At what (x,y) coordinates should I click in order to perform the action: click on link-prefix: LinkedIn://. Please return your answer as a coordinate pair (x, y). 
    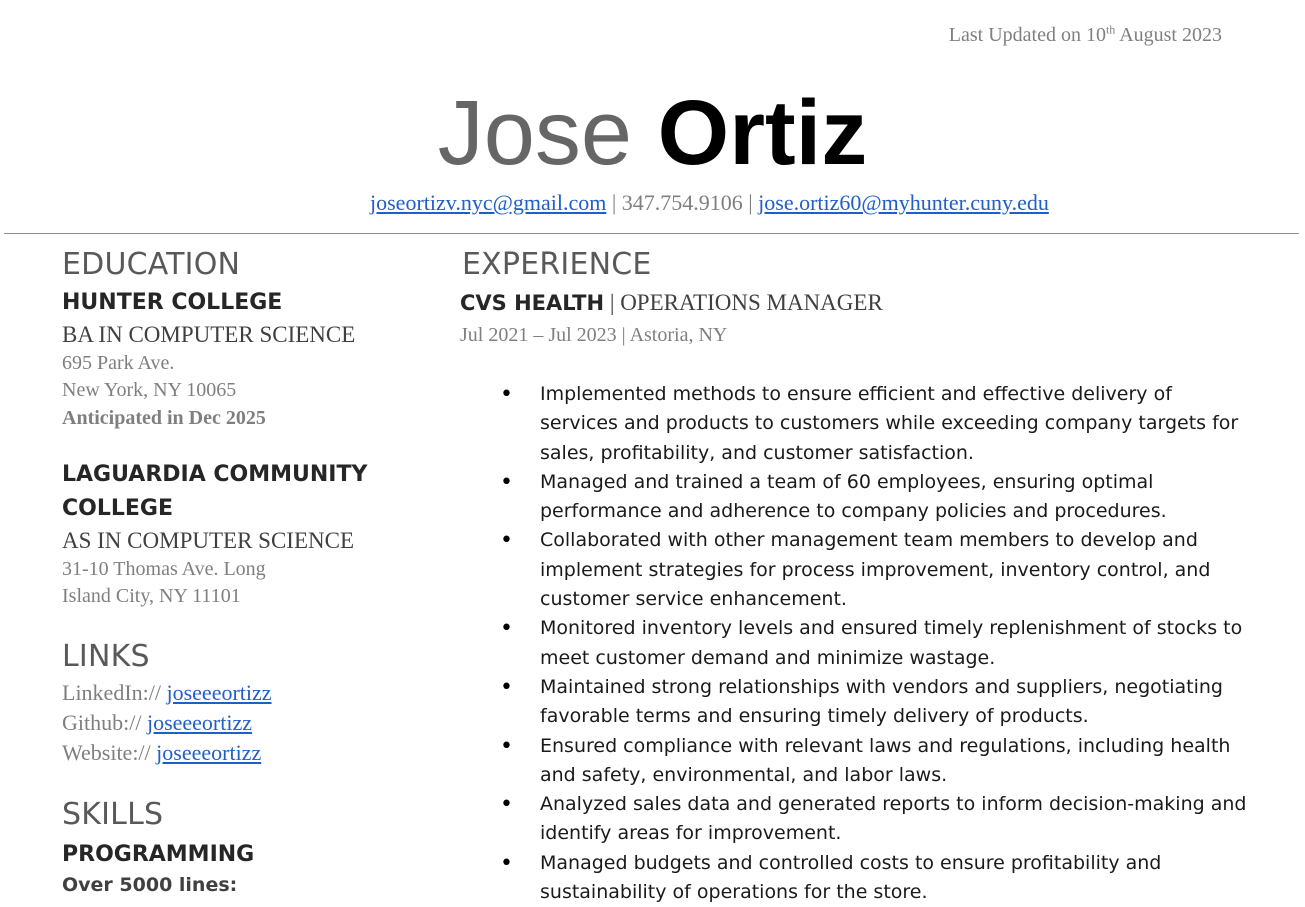
    Looking at the image, I should click on (114, 692).